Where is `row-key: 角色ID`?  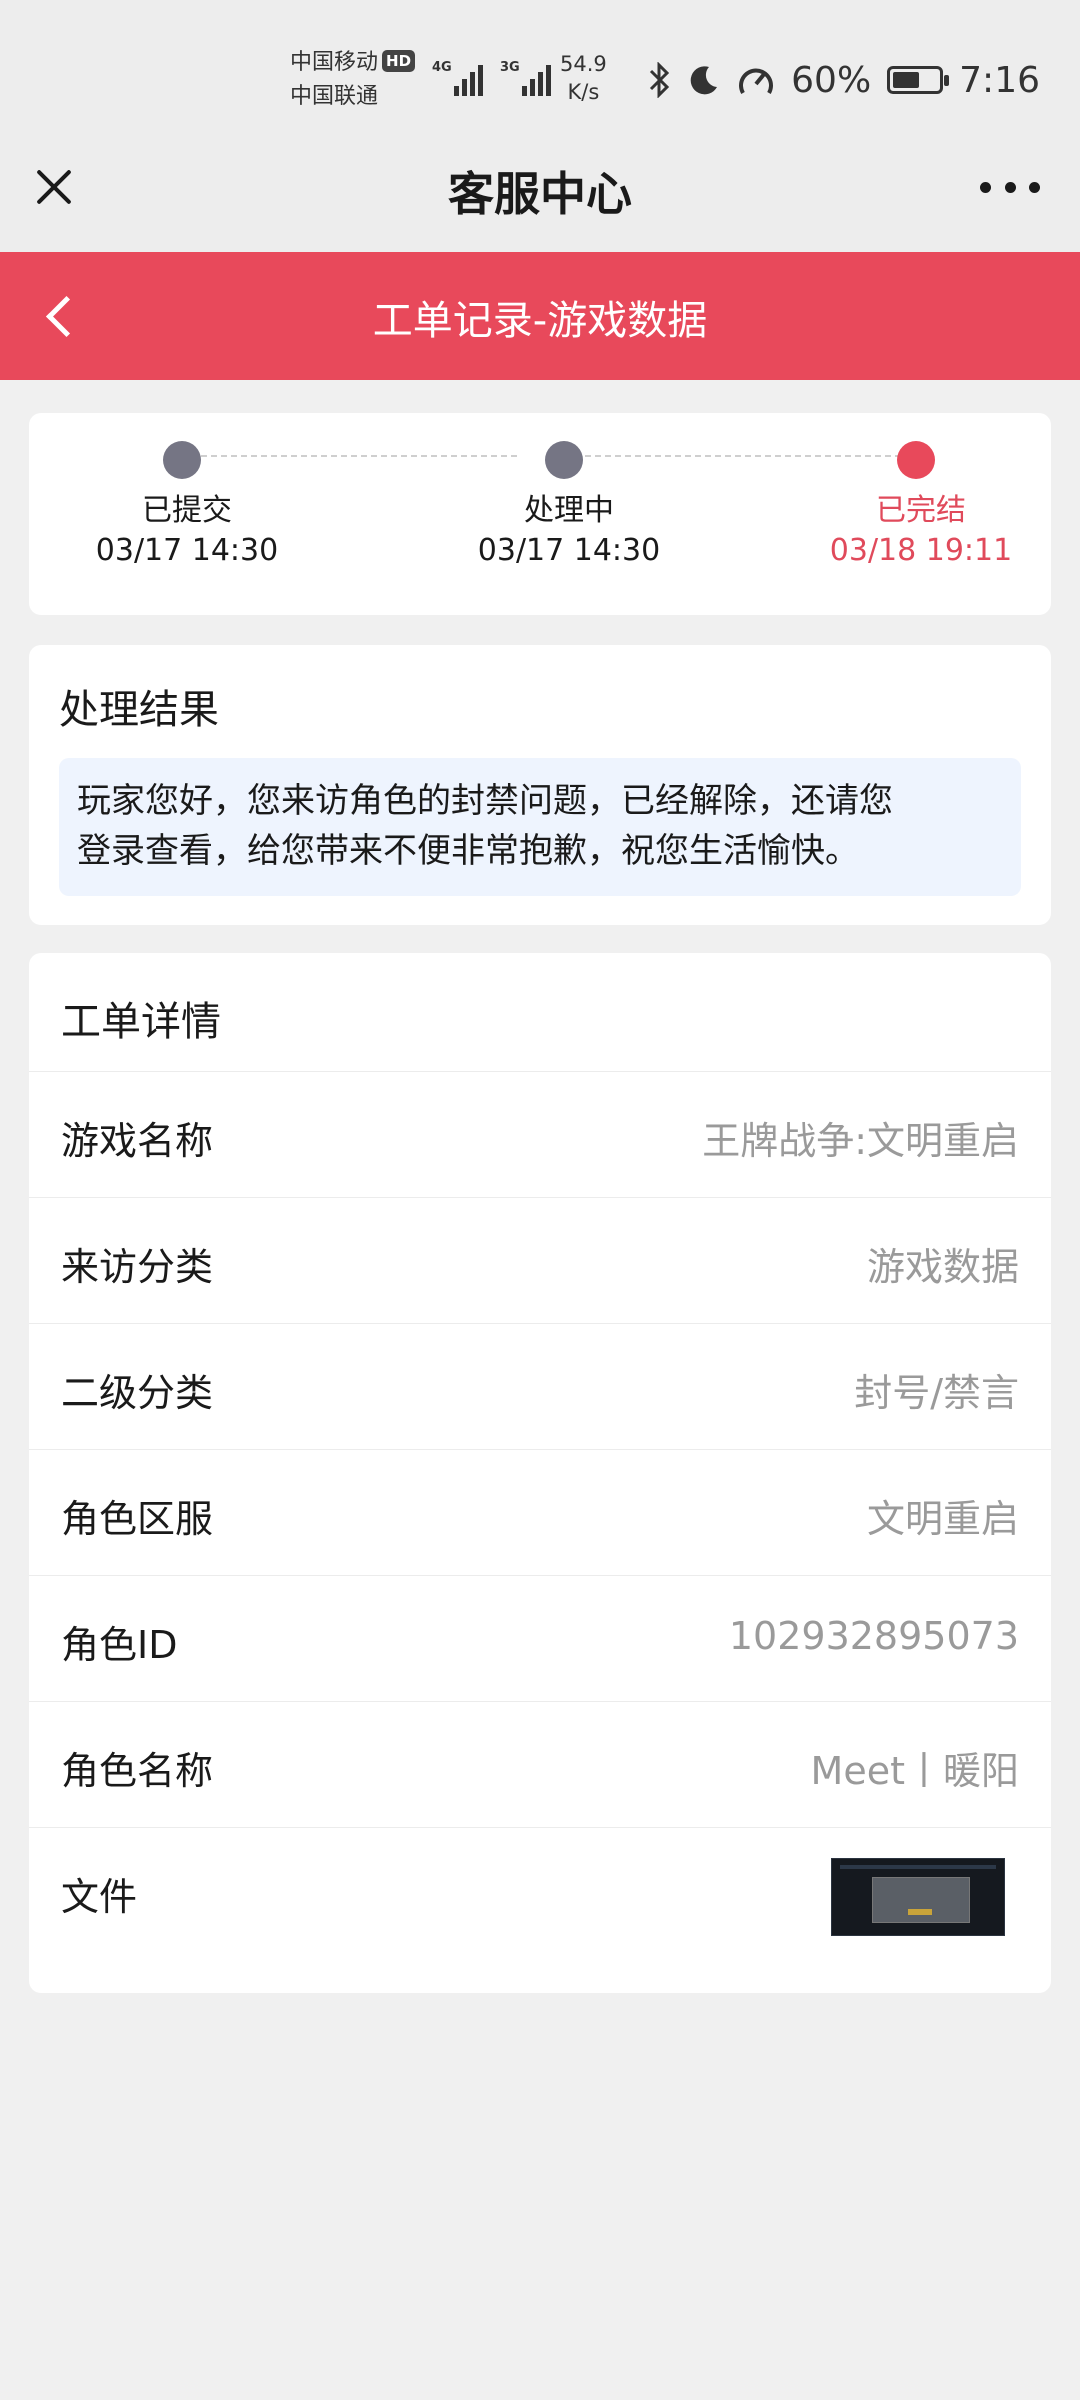 row-key: 角色ID is located at coordinates (119, 1645).